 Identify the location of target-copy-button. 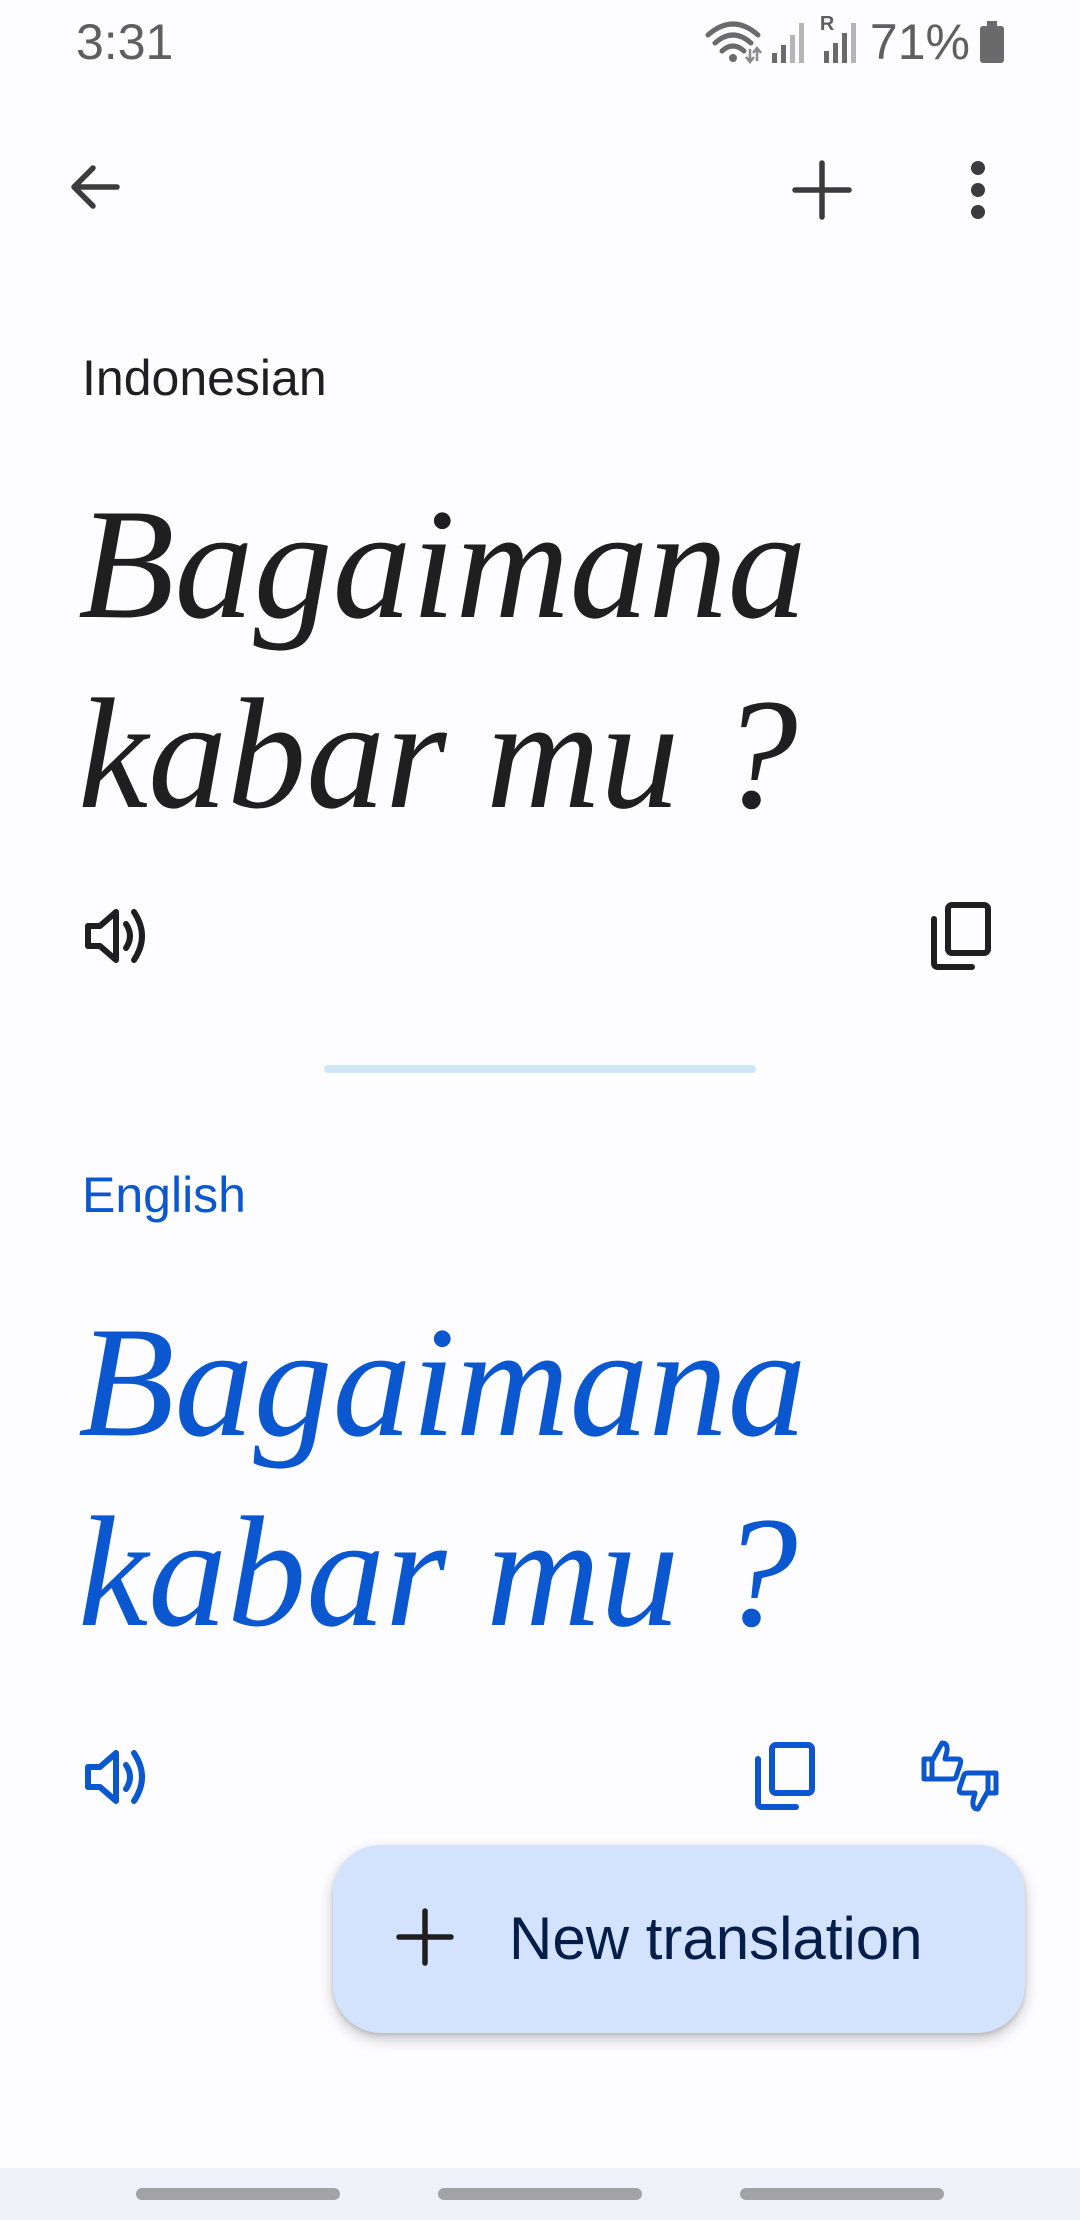
(784, 1778).